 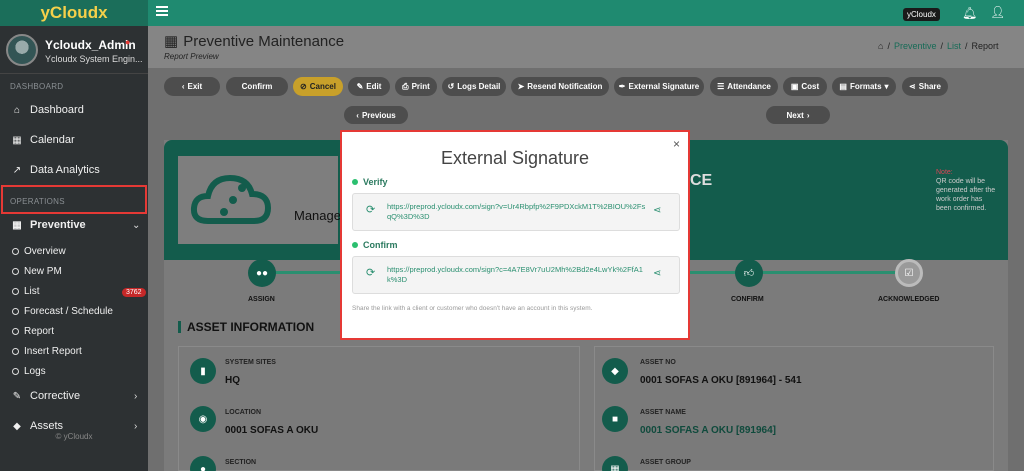 I want to click on user-name: Ycloudx_Admin, so click(x=90, y=45).